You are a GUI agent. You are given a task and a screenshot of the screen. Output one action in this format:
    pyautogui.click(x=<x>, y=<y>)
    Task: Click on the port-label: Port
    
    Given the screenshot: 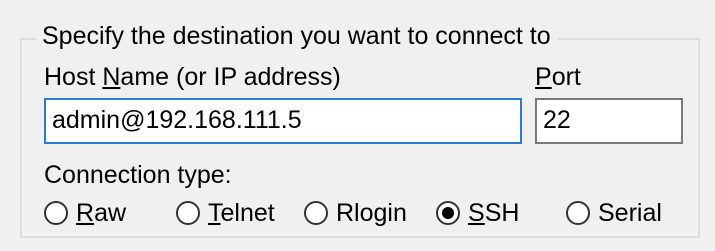 What is the action you would take?
    pyautogui.click(x=558, y=77)
    